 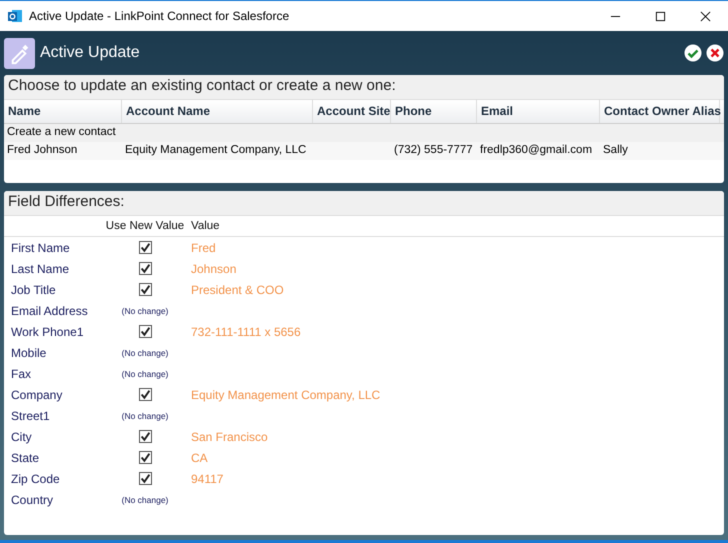 What do you see at coordinates (285, 395) in the screenshot?
I see `field-value: Equity Management Company, LLC` at bounding box center [285, 395].